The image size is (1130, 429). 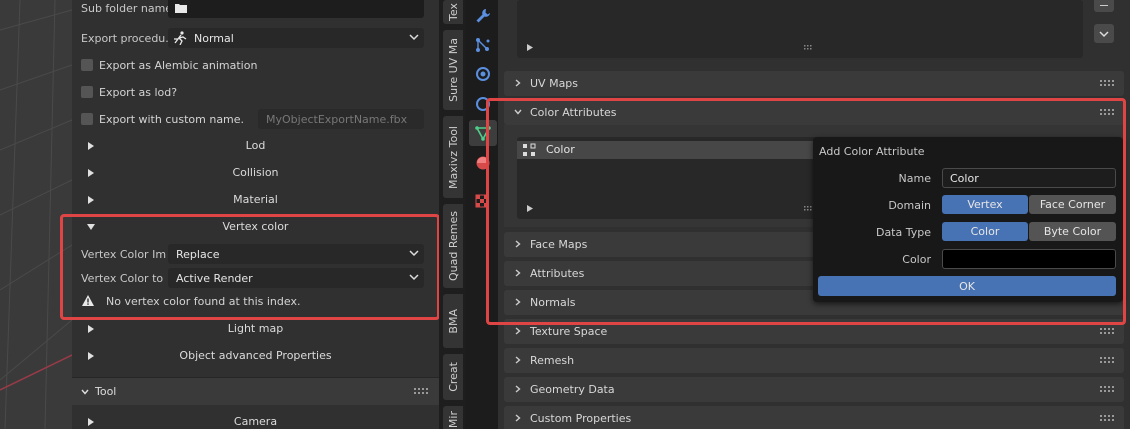 What do you see at coordinates (1072, 231) in the screenshot?
I see `data-type-option-byte-color: Byte Color` at bounding box center [1072, 231].